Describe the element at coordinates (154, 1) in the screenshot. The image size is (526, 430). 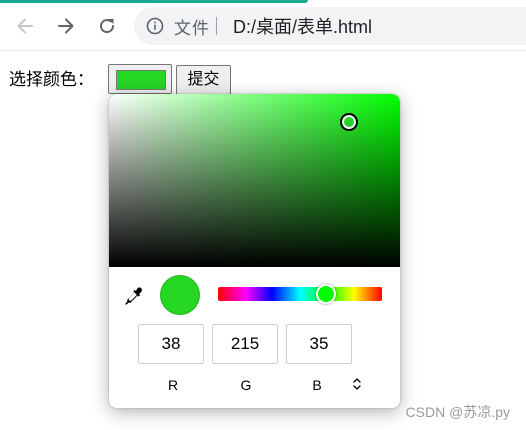
I see `active-tab-indicator` at that location.